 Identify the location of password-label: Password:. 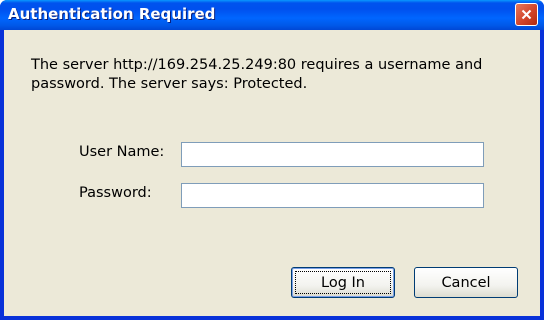
(115, 193).